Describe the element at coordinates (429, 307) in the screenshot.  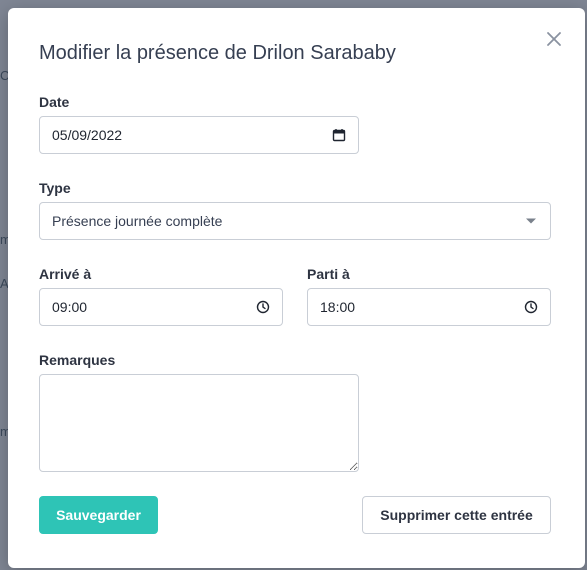
I see `departure-time-input: 18:00` at that location.